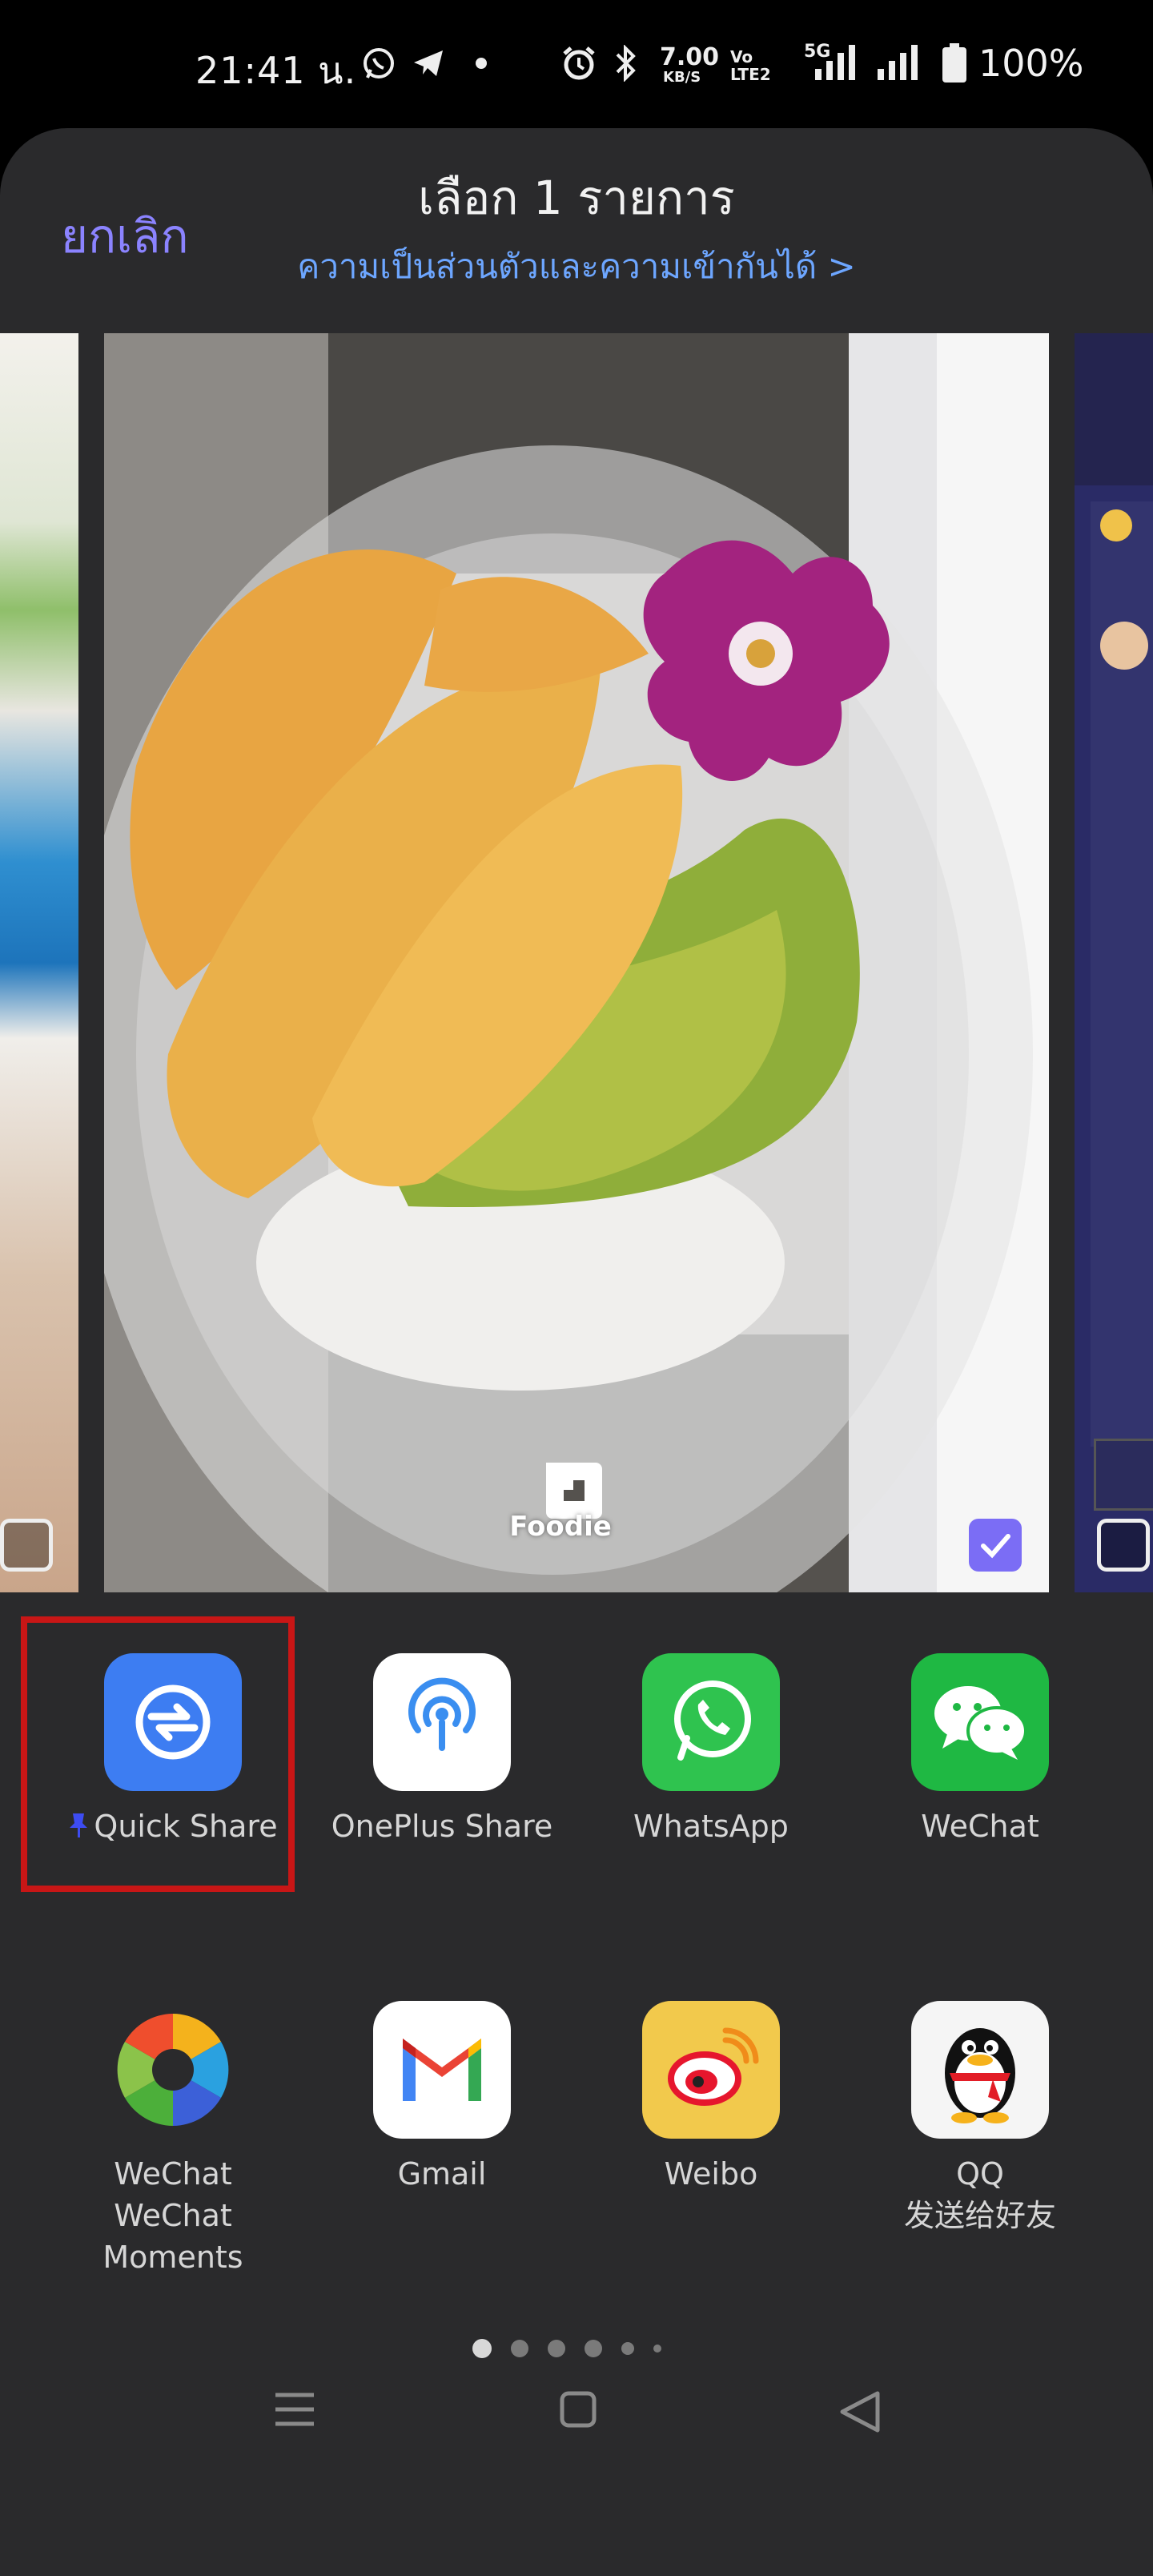 This screenshot has width=1153, height=2576. I want to click on app-label-quick-share: Quick Share, so click(186, 1826).